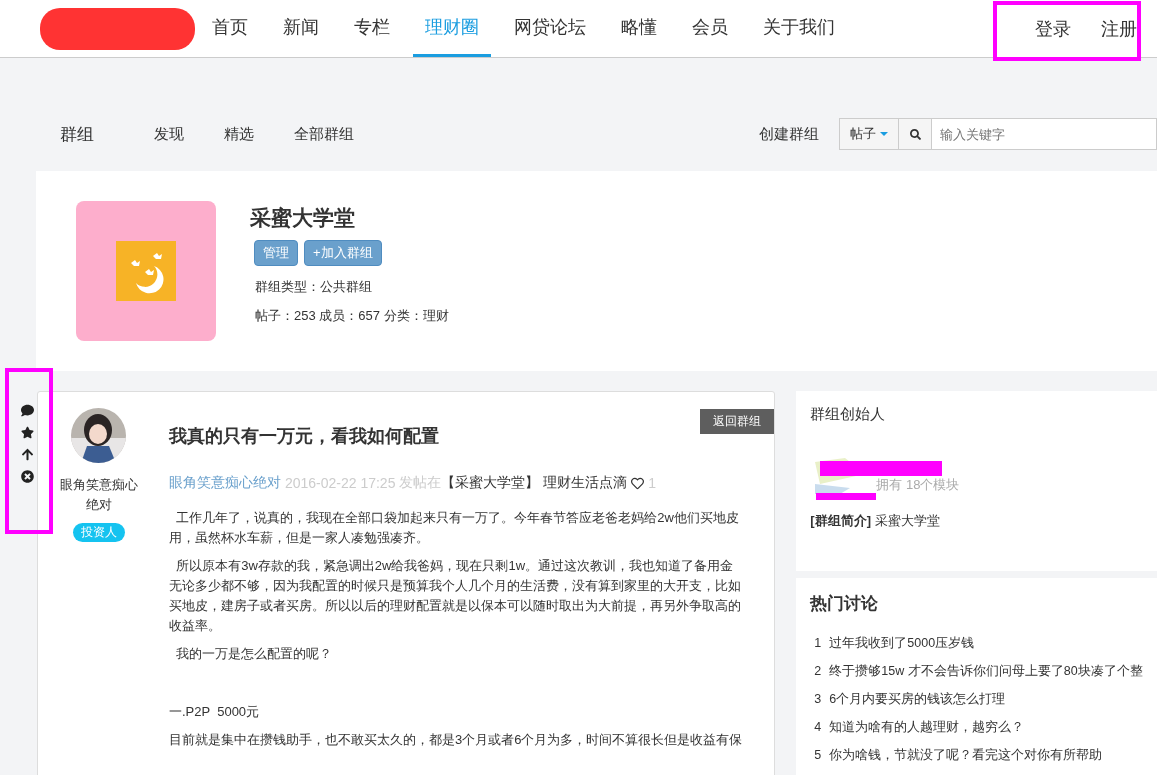 This screenshot has height=775, width=1157. What do you see at coordinates (918, 485) in the screenshot?
I see `module-count: 拥有 18个模块` at bounding box center [918, 485].